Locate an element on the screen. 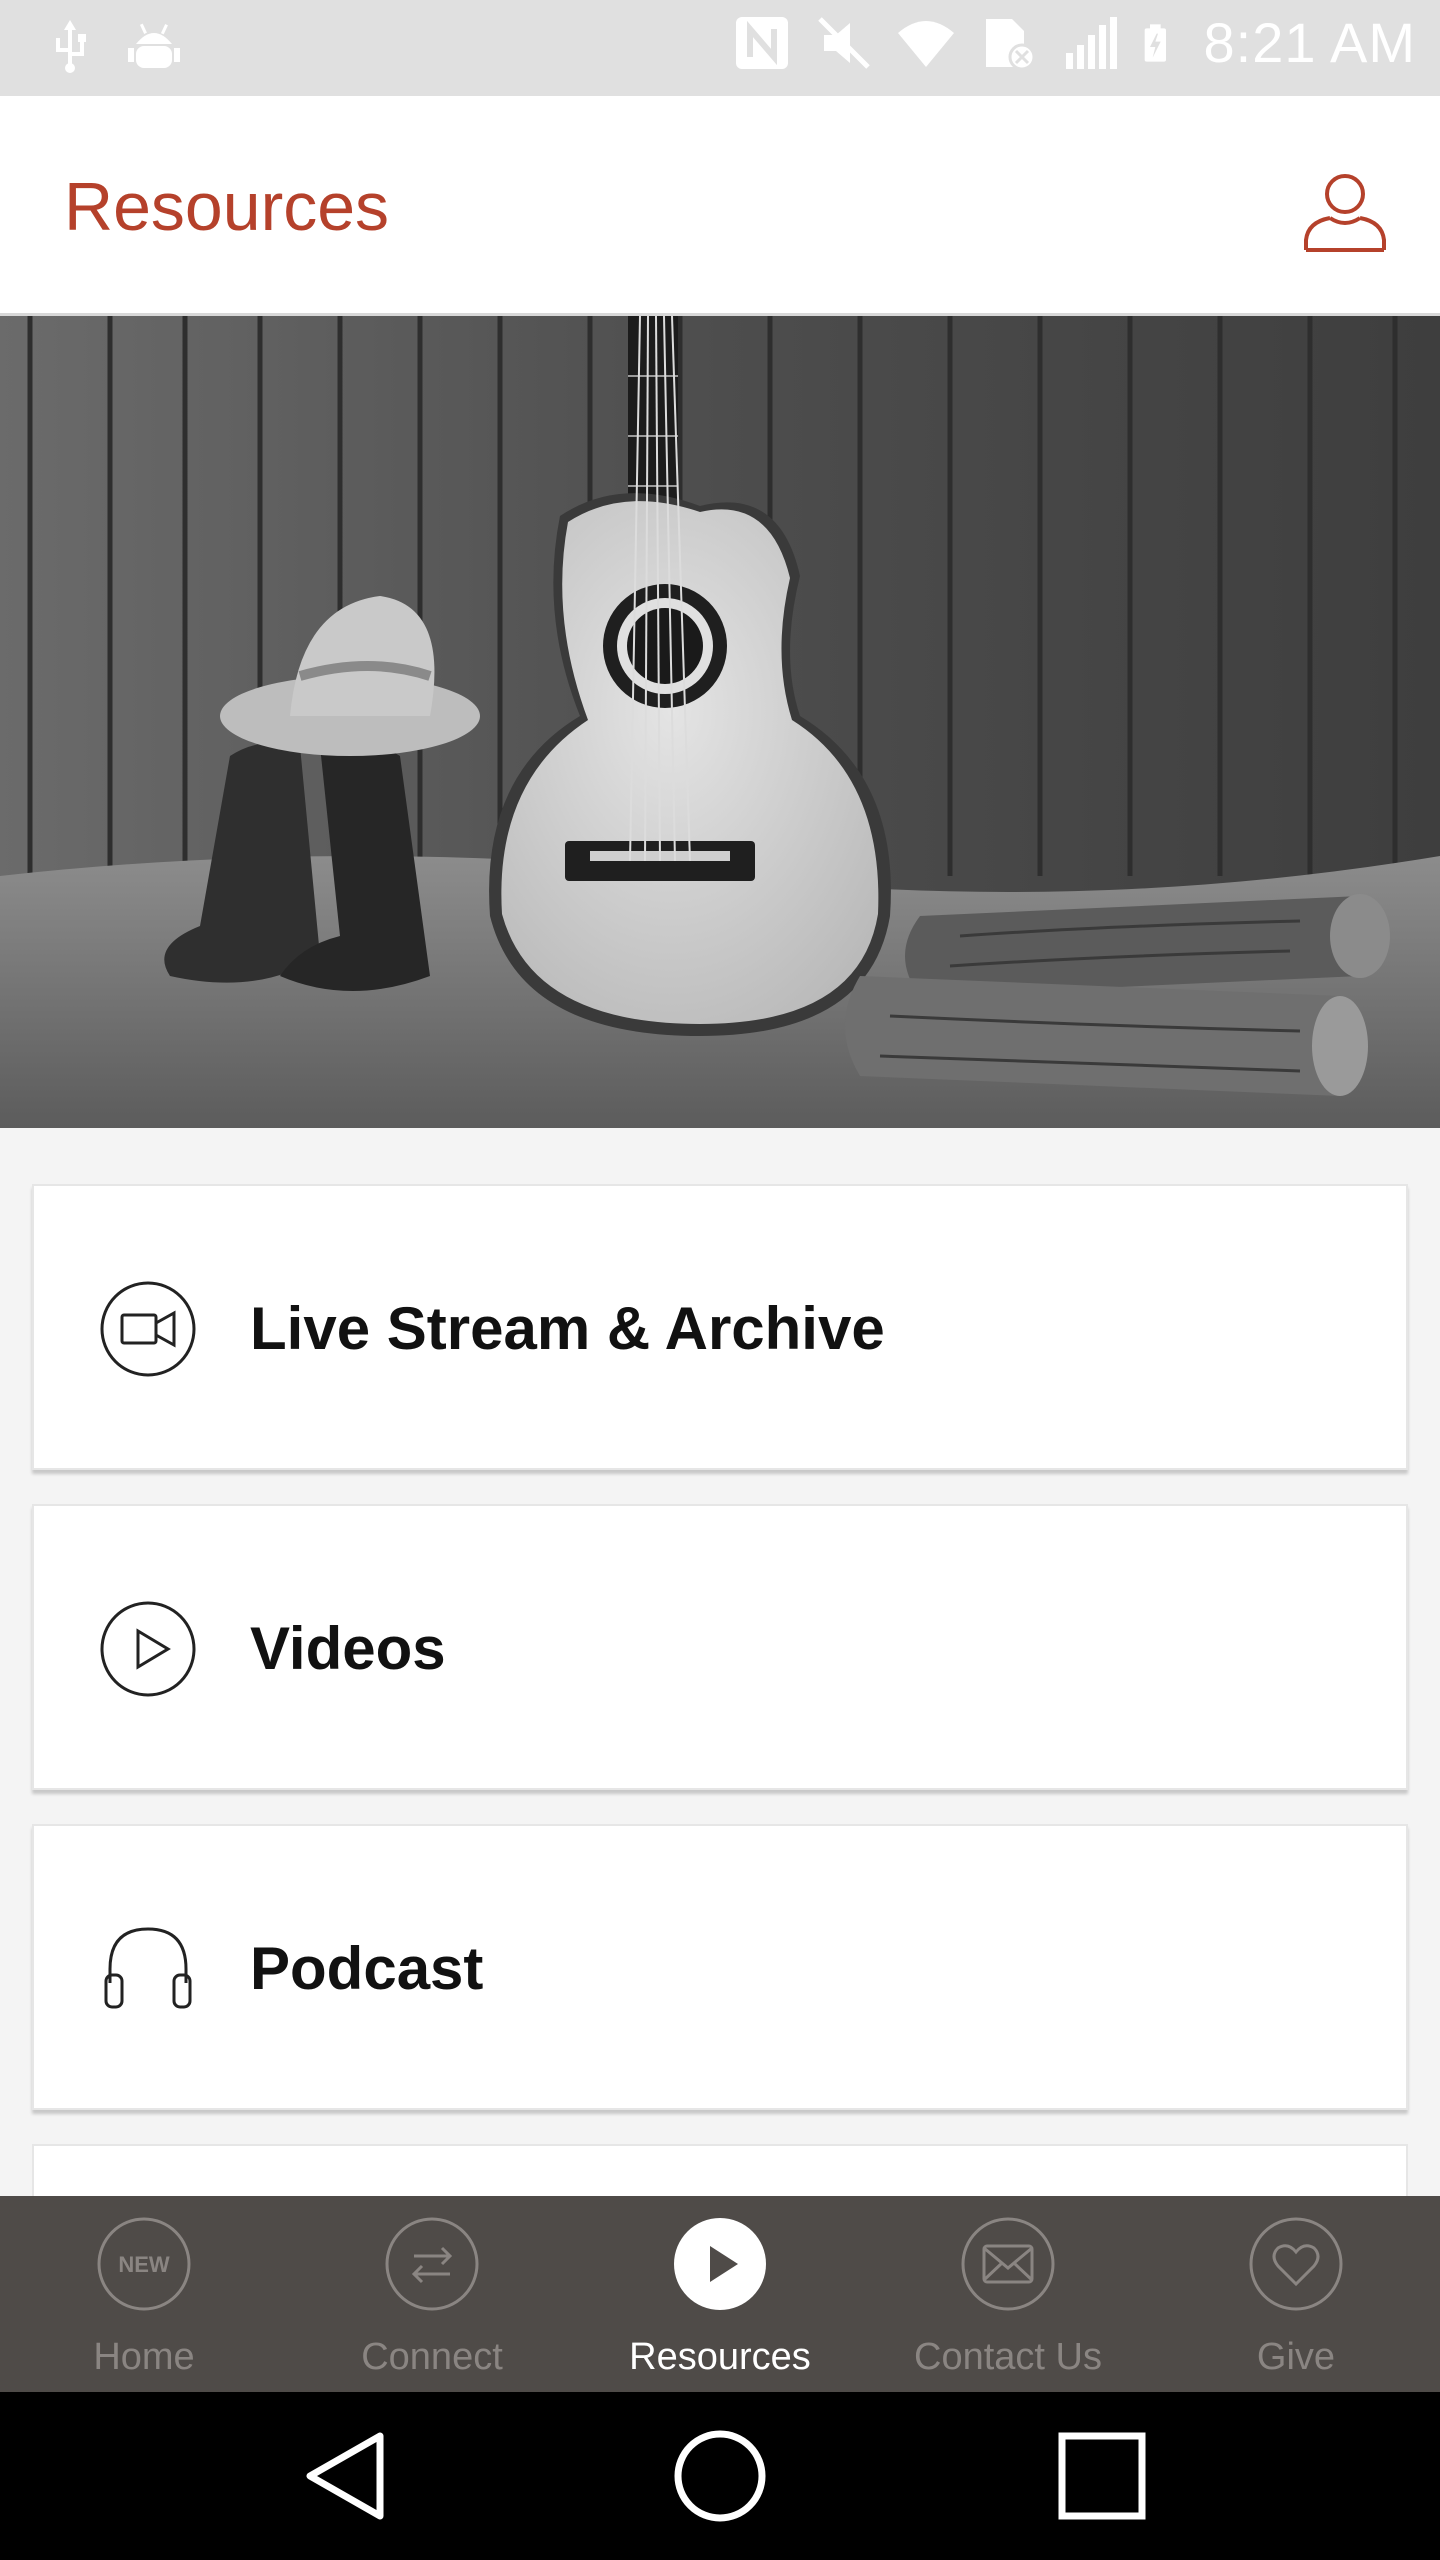 Image resolution: width=1440 pixels, height=2560 pixels. nav-resources: Resources is located at coordinates (720, 2294).